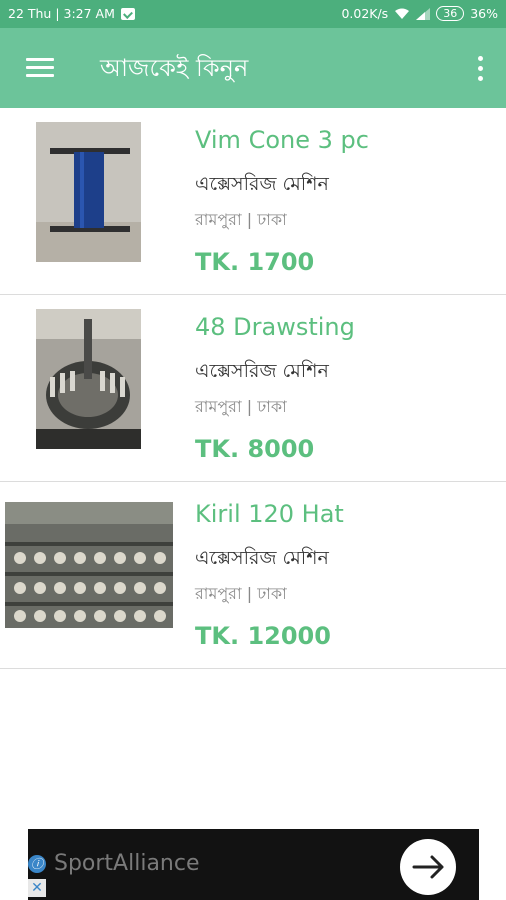 Image resolution: width=506 pixels, height=900 pixels. I want to click on arrow-right-icon, so click(428, 867).